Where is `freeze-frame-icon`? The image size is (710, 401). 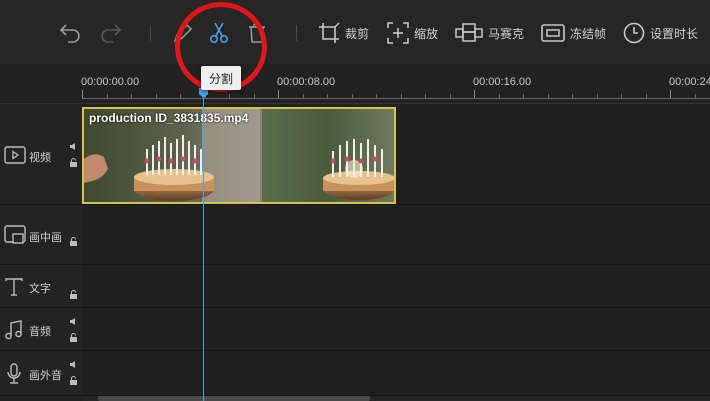 freeze-frame-icon is located at coordinates (553, 33).